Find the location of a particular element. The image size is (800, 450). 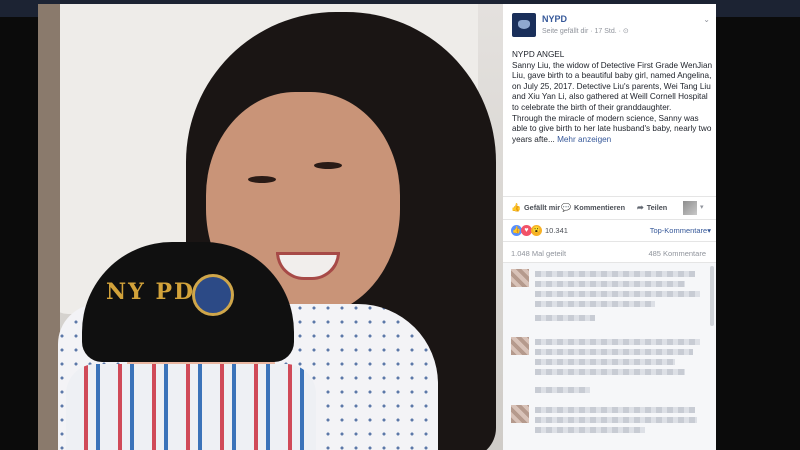

wall-edge is located at coordinates (49, 227).